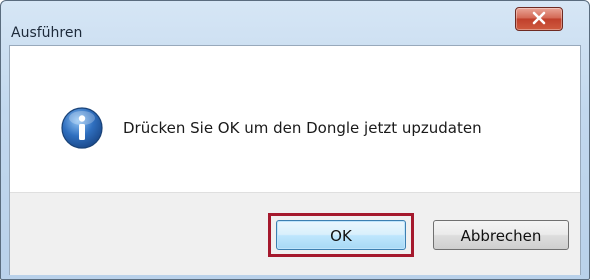 The height and width of the screenshot is (280, 590). Describe the element at coordinates (47, 33) in the screenshot. I see `window-title: Ausführen` at that location.